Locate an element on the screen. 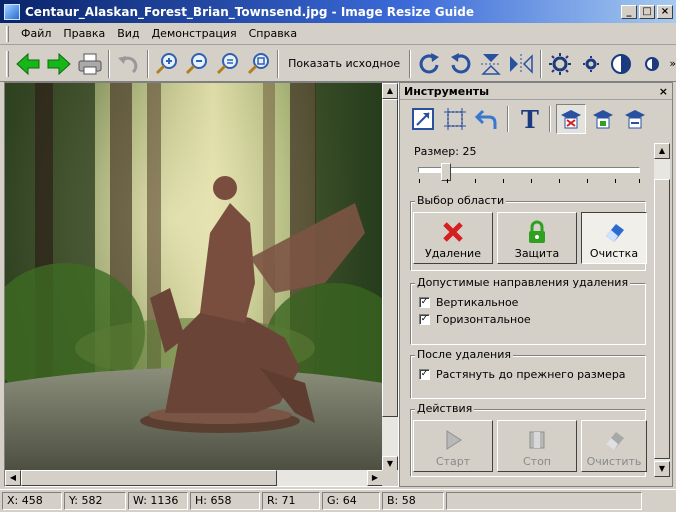  zoom-in-icon is located at coordinates (167, 64).